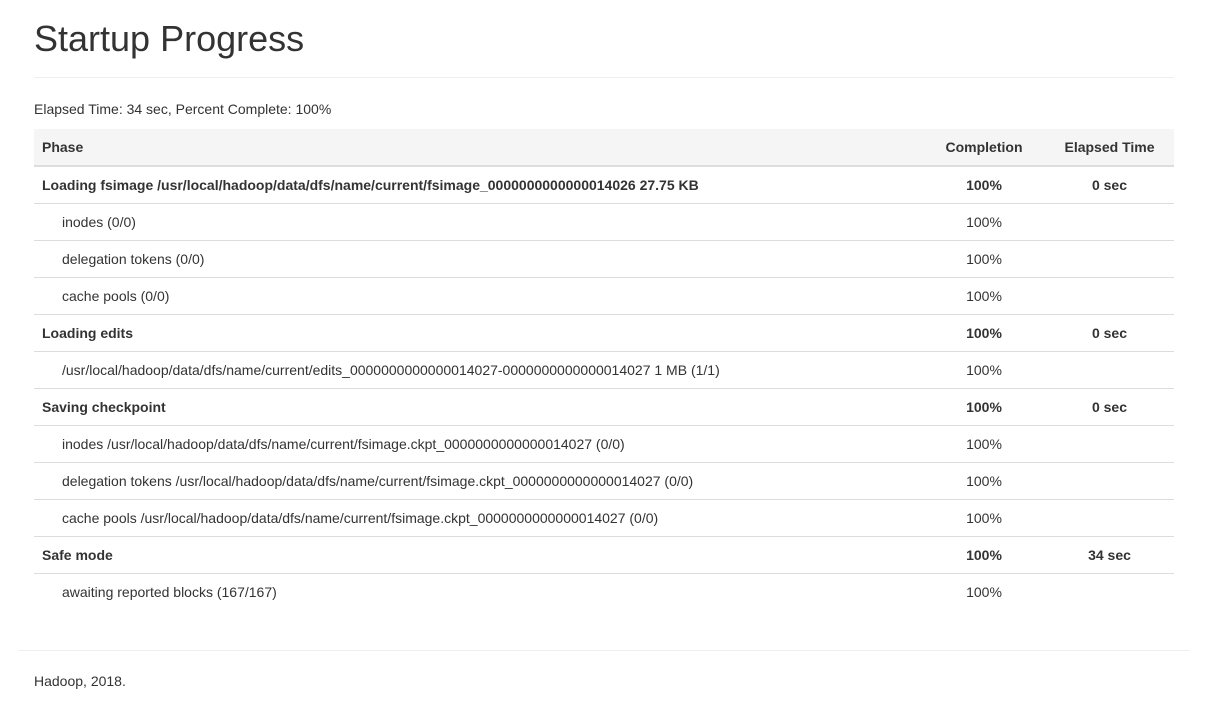 The image size is (1229, 706). What do you see at coordinates (478, 555) in the screenshot?
I see `phase-name-cell: Safe mode` at bounding box center [478, 555].